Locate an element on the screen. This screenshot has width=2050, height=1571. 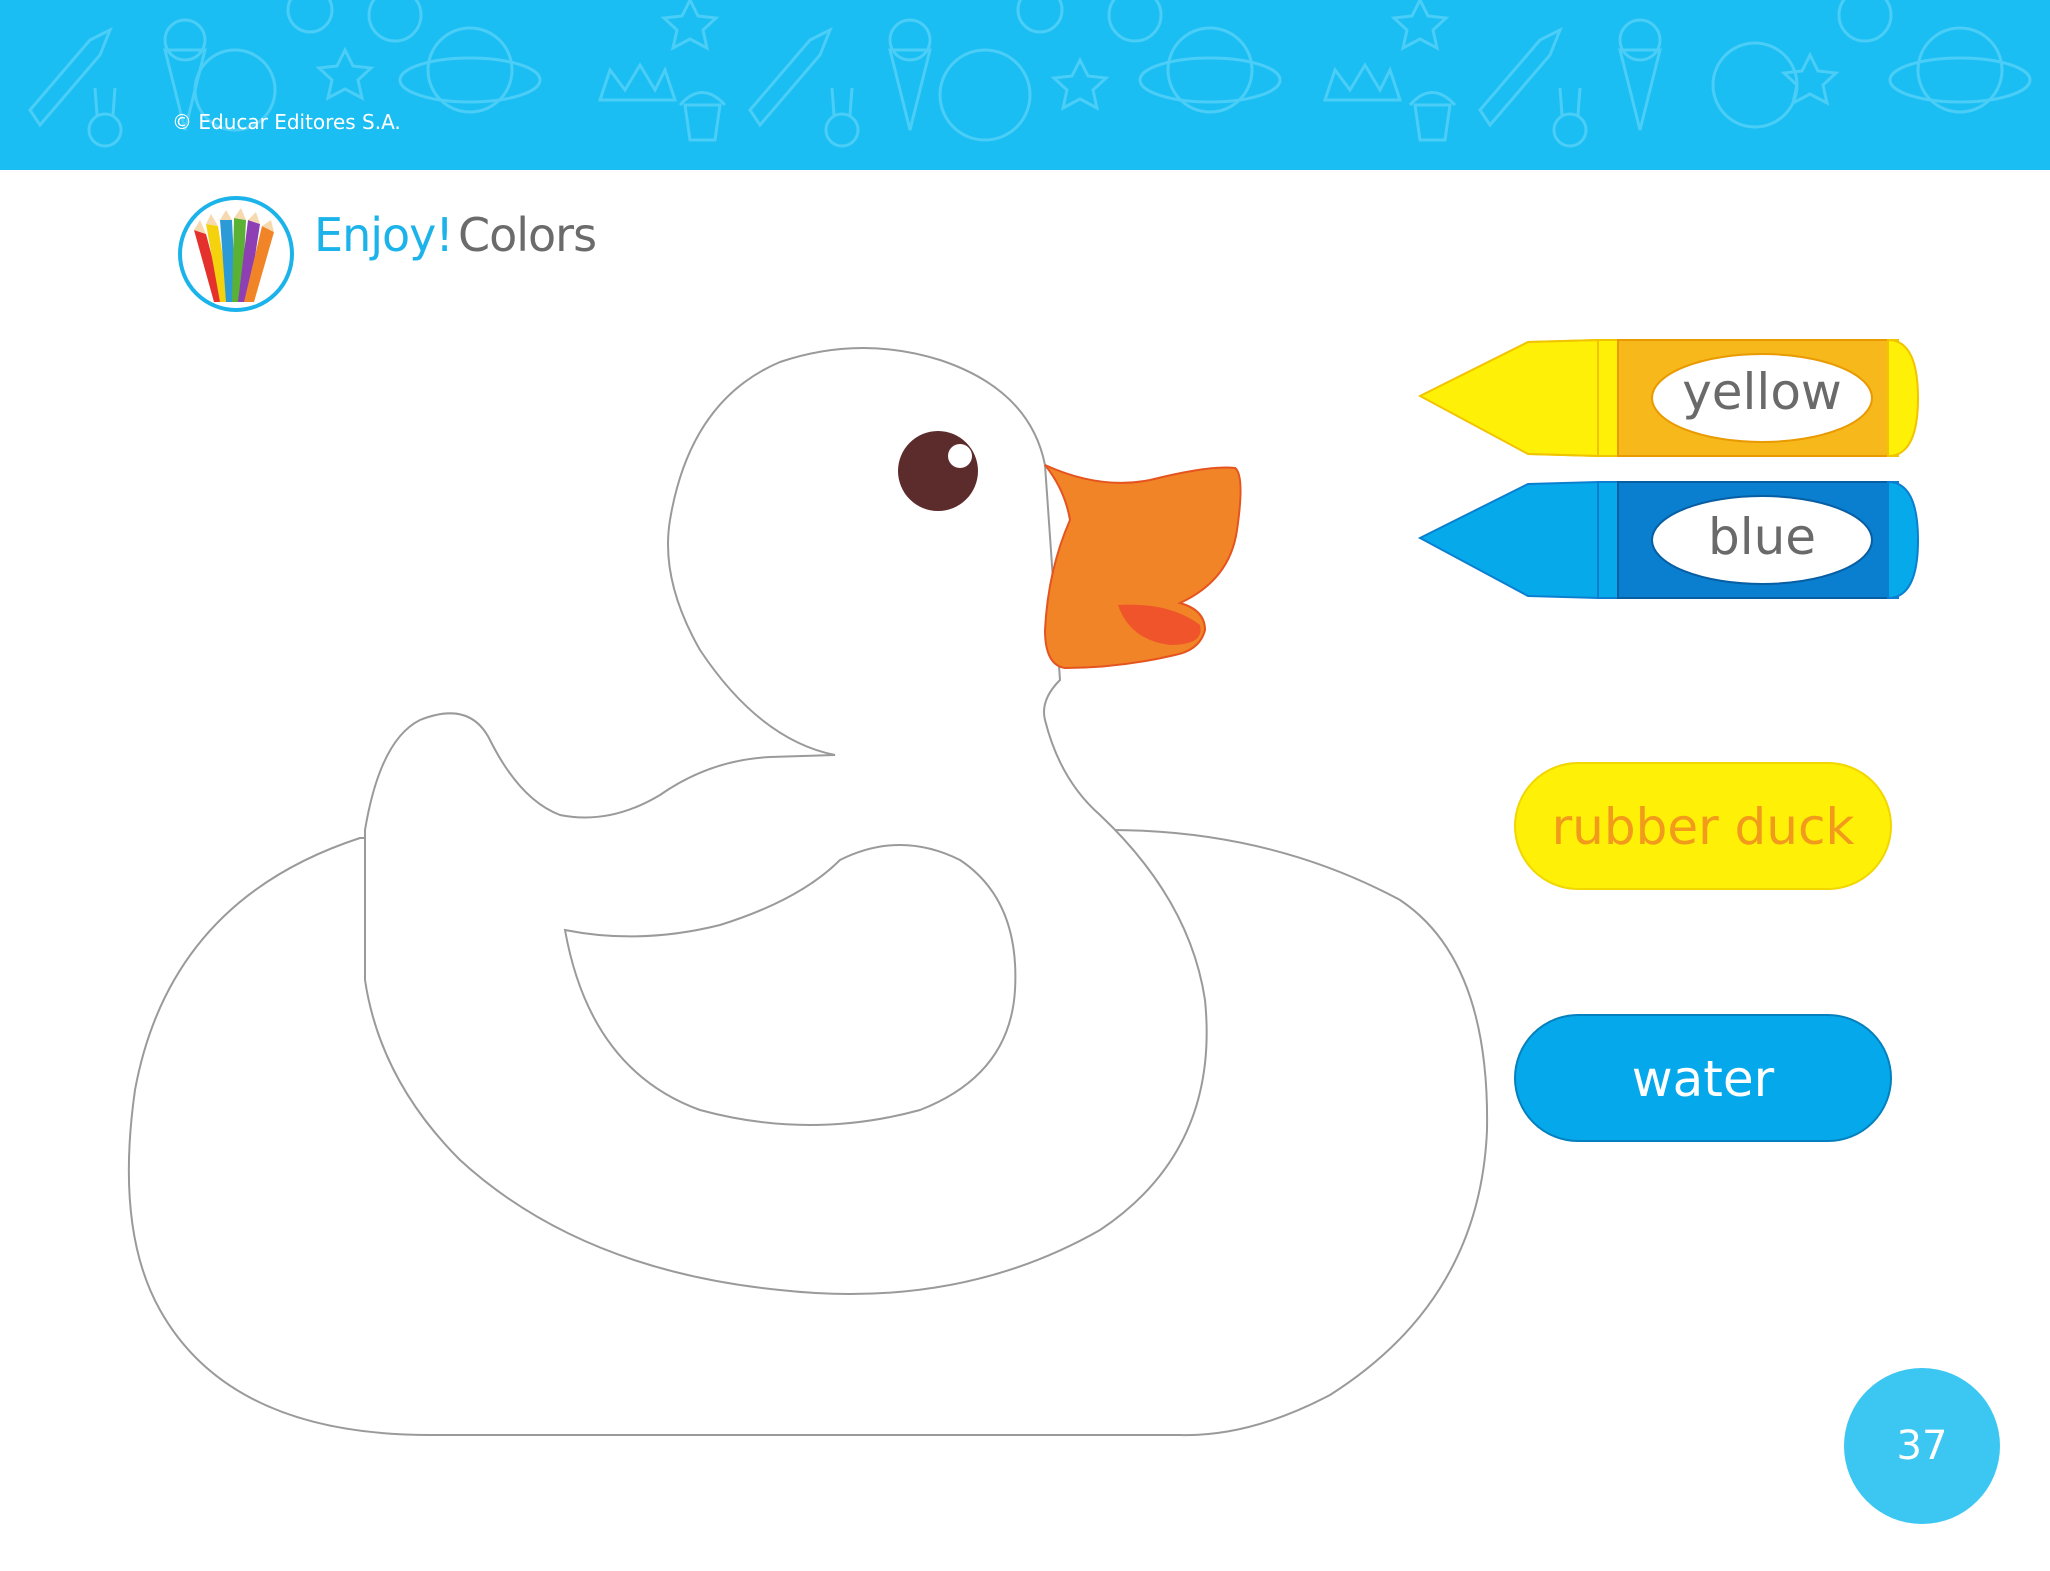
crayon-label-yellow: yellow is located at coordinates (1762, 392).